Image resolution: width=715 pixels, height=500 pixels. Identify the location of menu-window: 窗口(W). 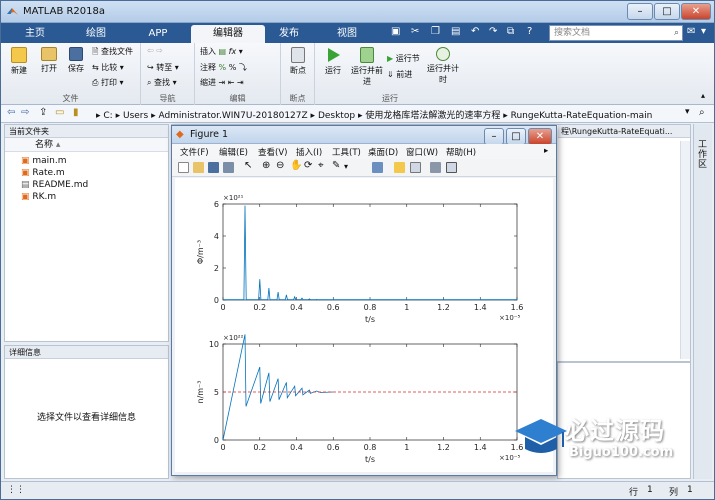
(422, 152).